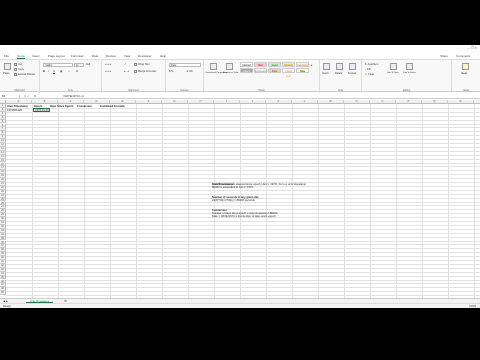 This screenshot has width=480, height=360. I want to click on column-header-j: J, so click(253, 102).